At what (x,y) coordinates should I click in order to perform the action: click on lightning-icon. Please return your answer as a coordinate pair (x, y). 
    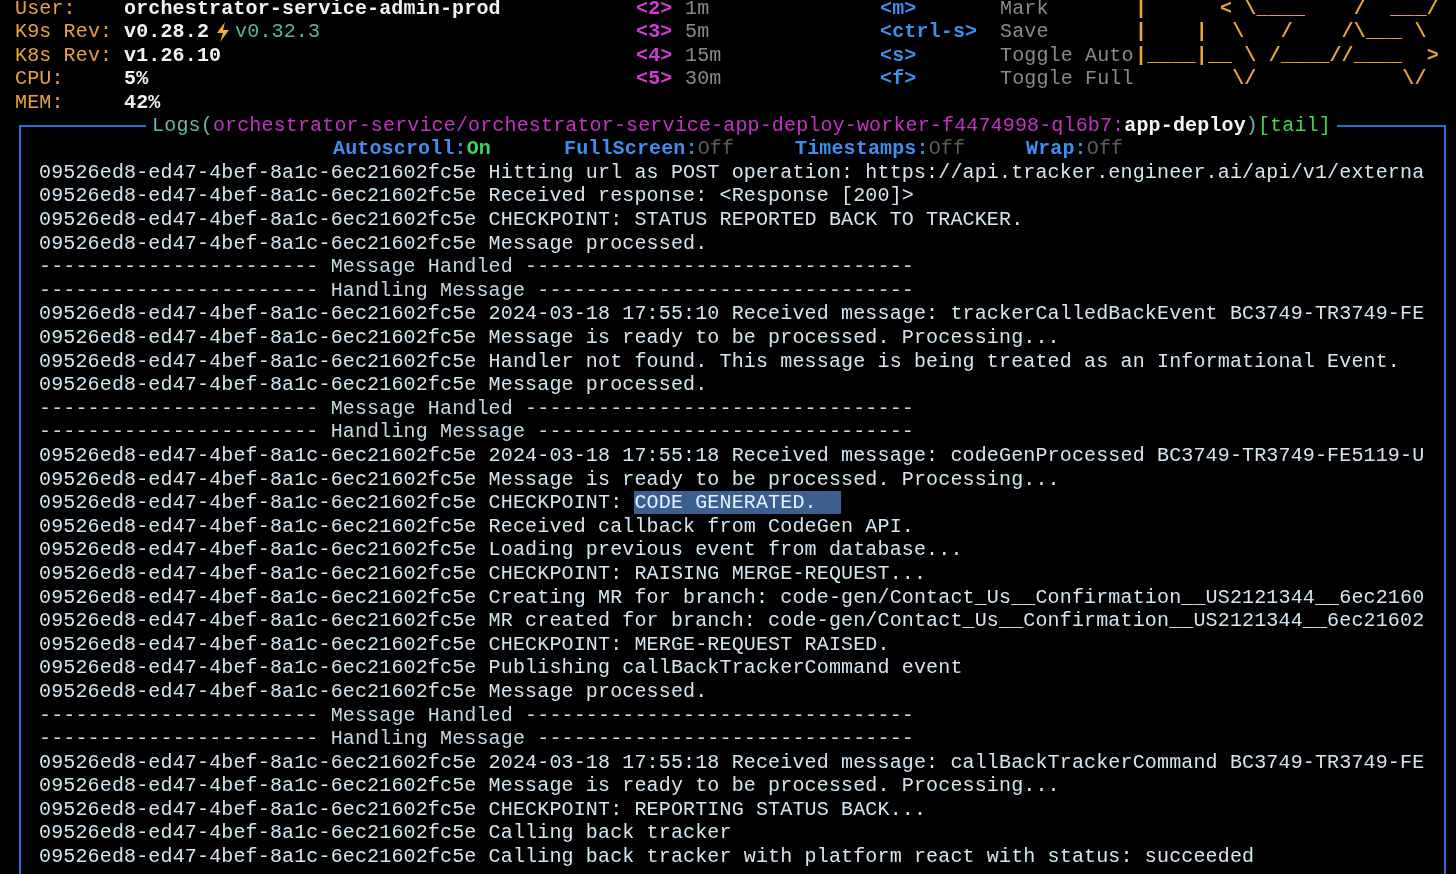
    Looking at the image, I should click on (223, 32).